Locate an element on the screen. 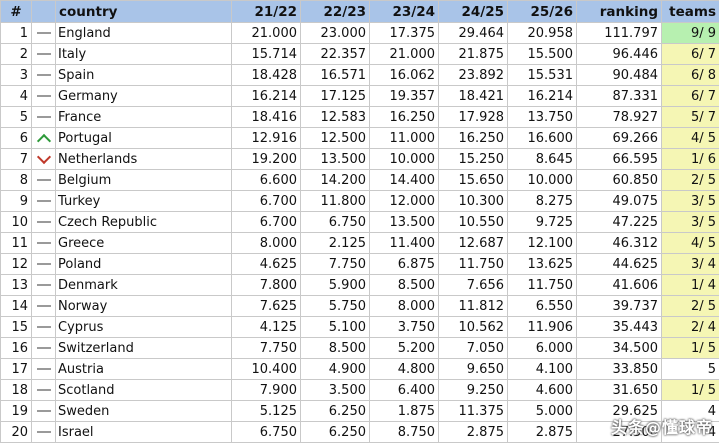 This screenshot has width=719, height=443. header-season-21-22: 21/22 is located at coordinates (266, 12).